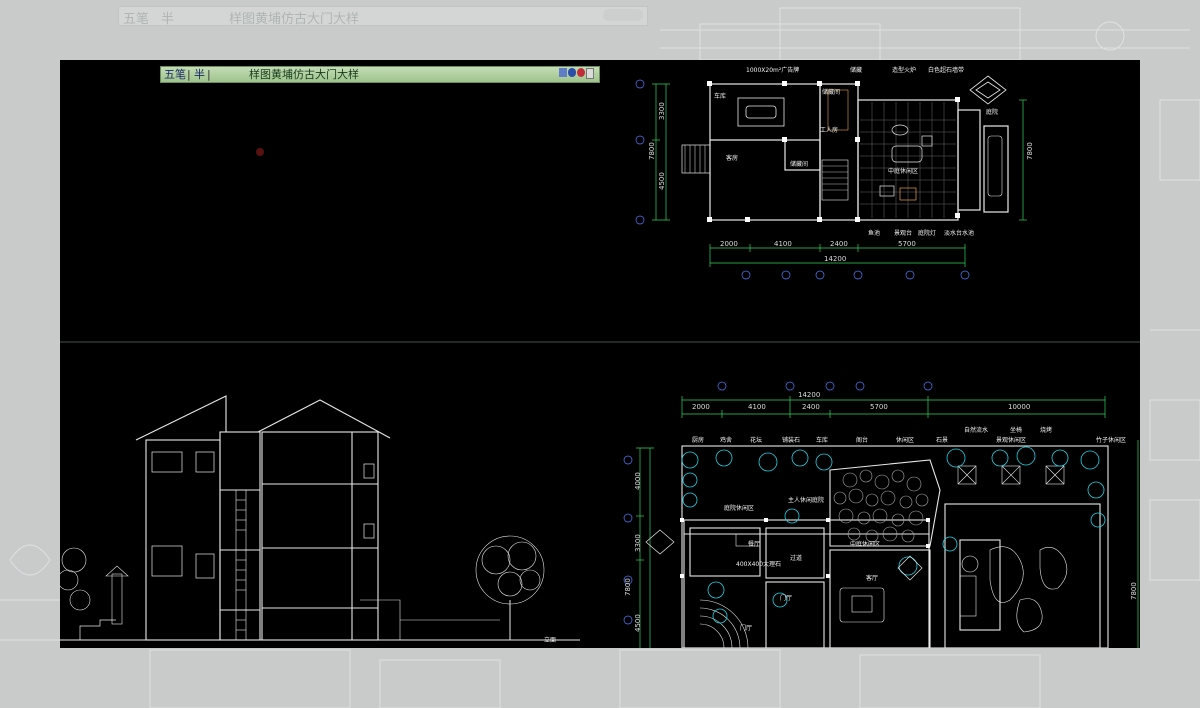 This screenshot has width=1200, height=708. What do you see at coordinates (260, 152) in the screenshot?
I see `stray-mark` at bounding box center [260, 152].